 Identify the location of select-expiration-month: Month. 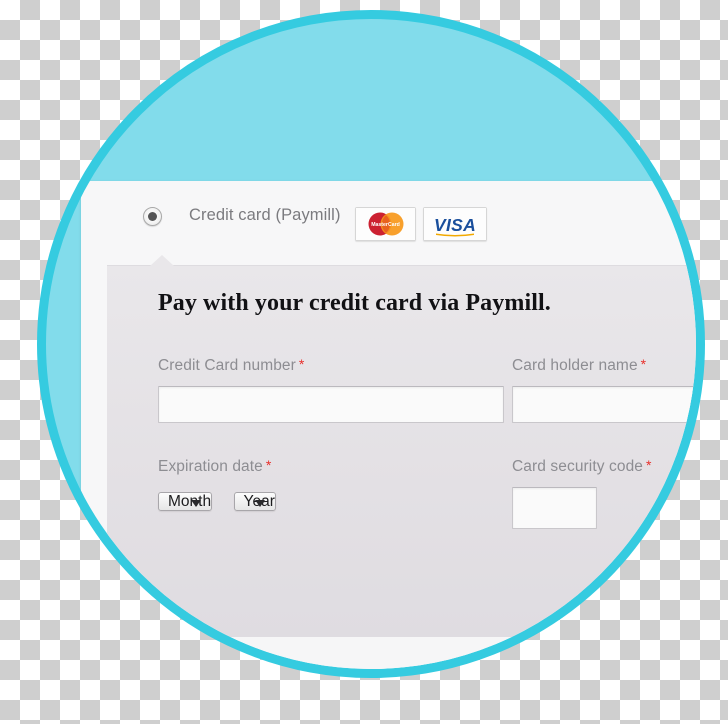
(185, 501).